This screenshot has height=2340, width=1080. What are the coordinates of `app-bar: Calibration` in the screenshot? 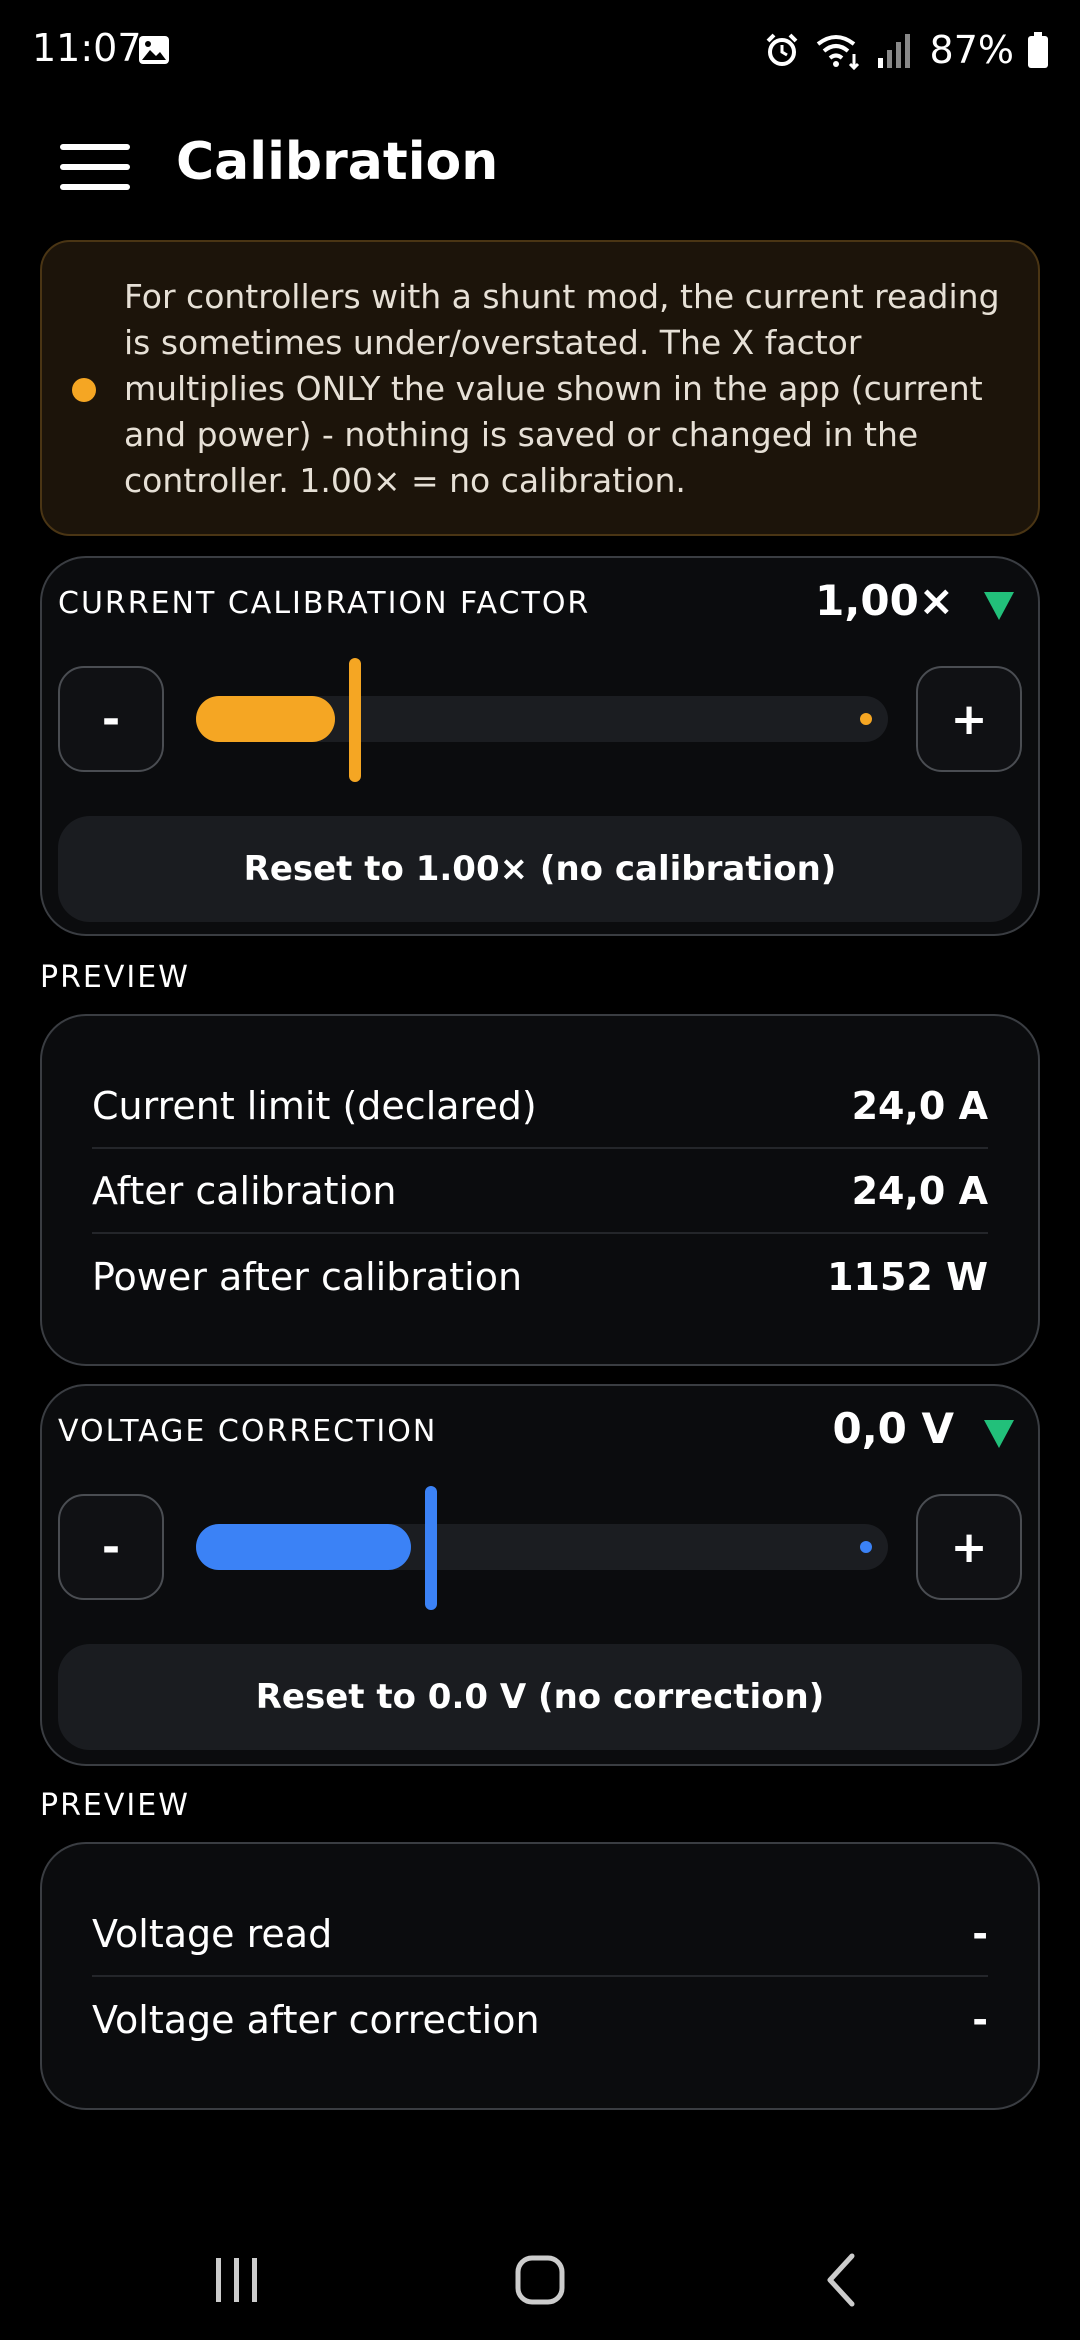 It's located at (540, 165).